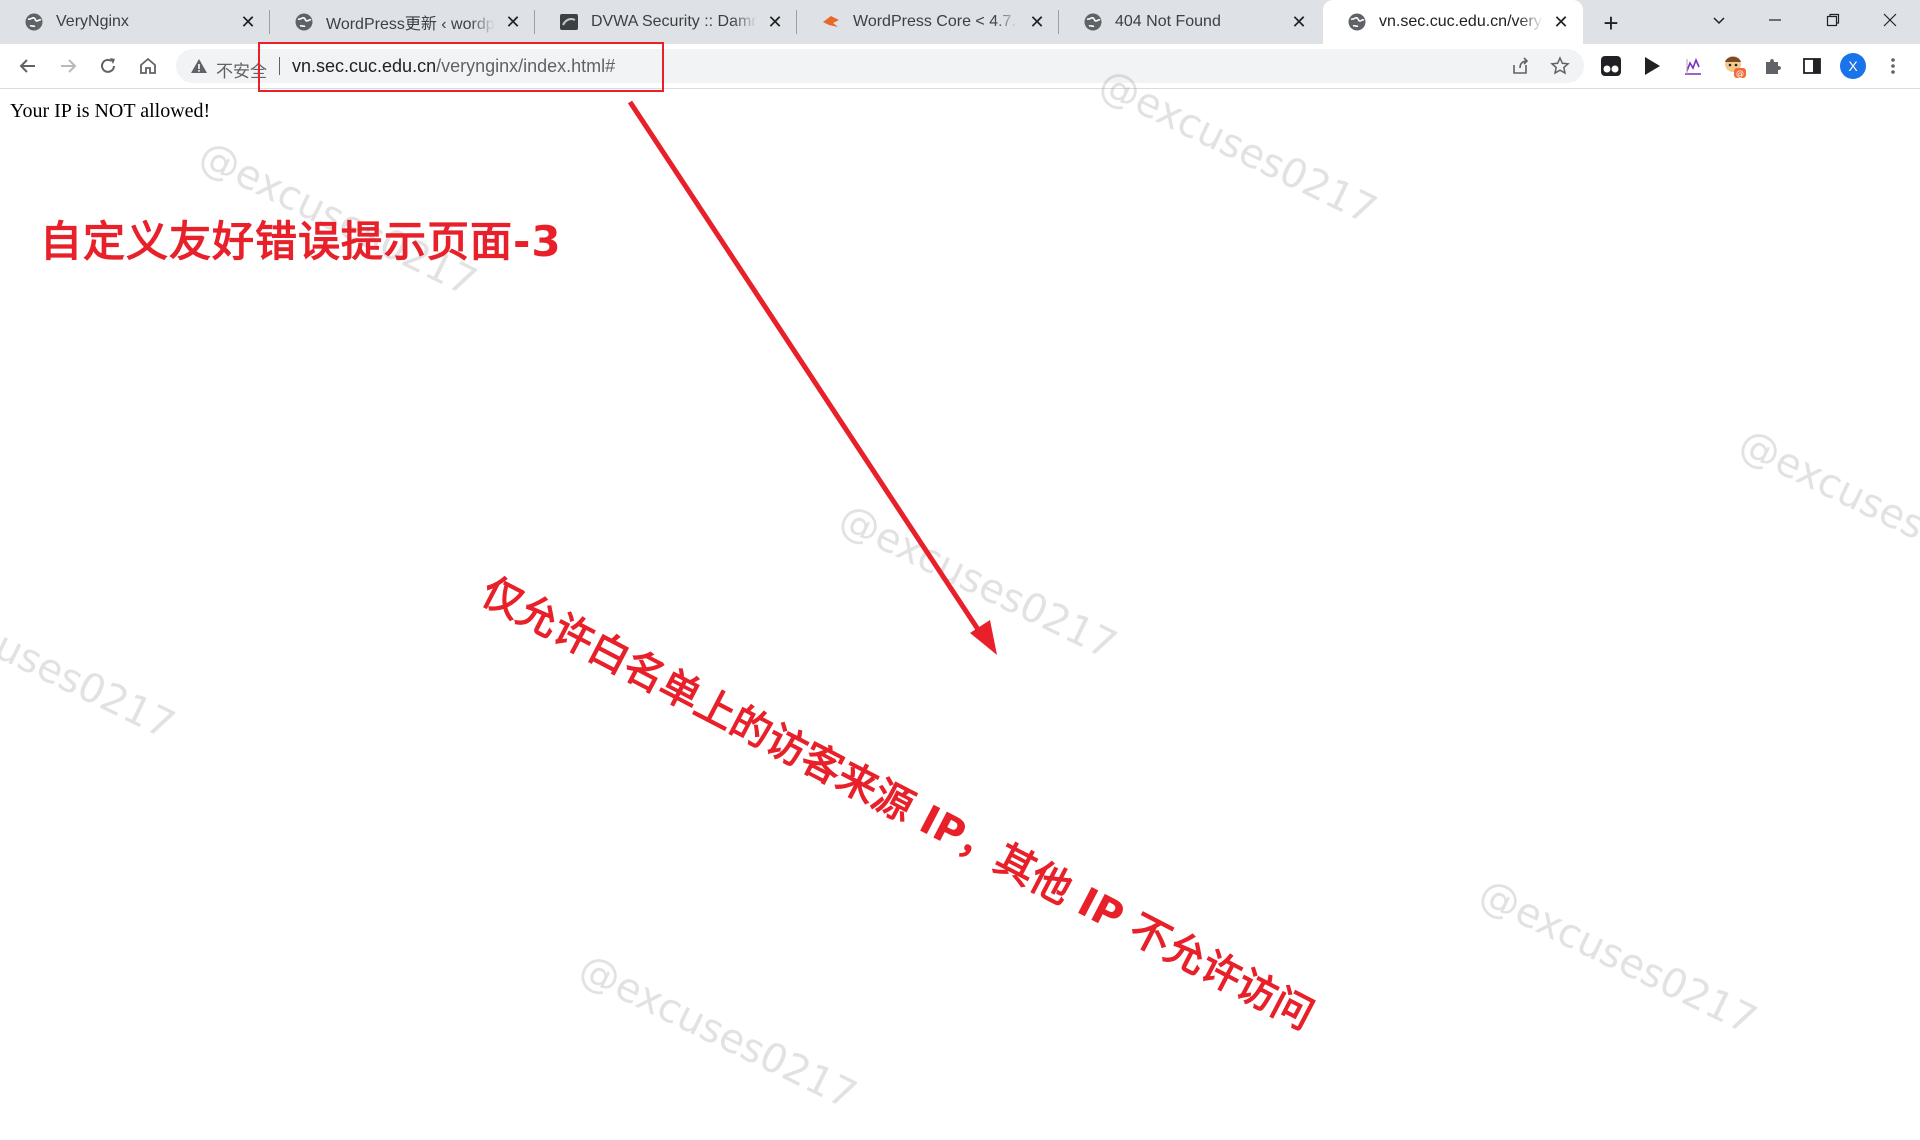  I want to click on home-icon, so click(148, 65).